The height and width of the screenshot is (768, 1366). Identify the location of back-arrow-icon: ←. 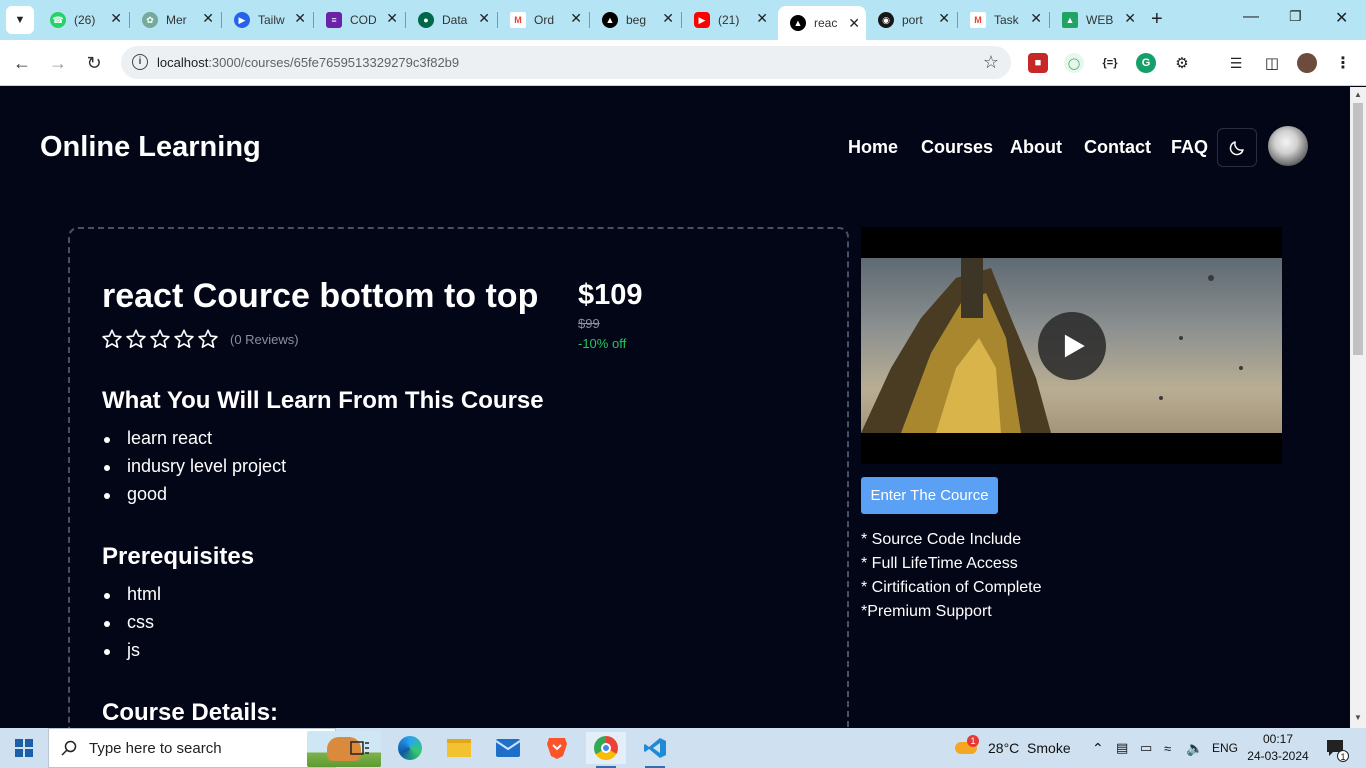
(22, 63).